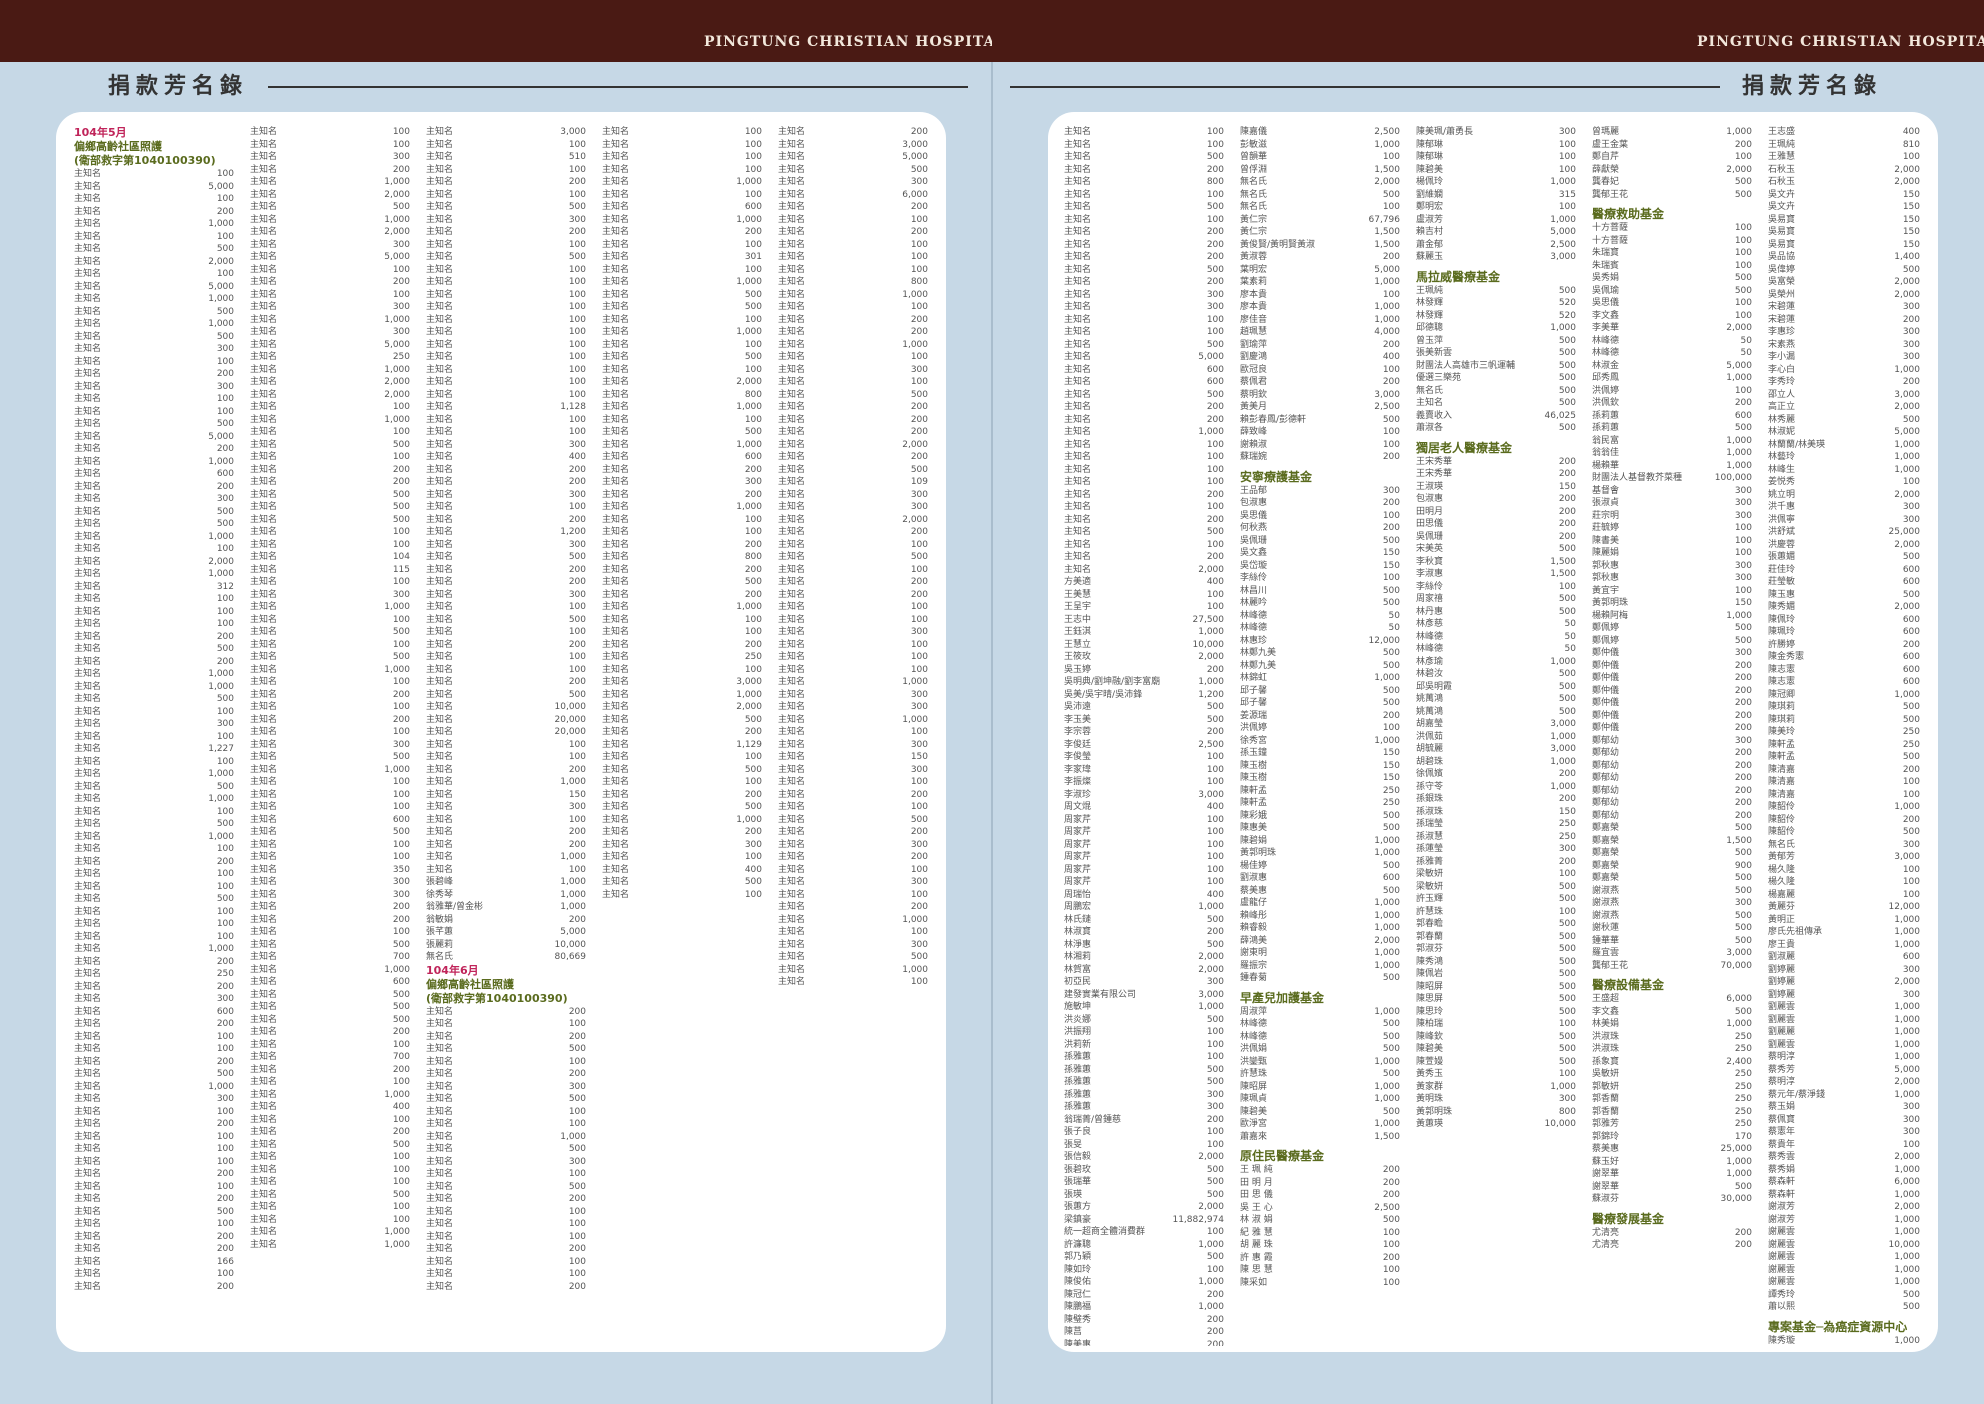 The height and width of the screenshot is (1404, 1984). What do you see at coordinates (1570, 636) in the screenshot?
I see `donation-amount: 50` at bounding box center [1570, 636].